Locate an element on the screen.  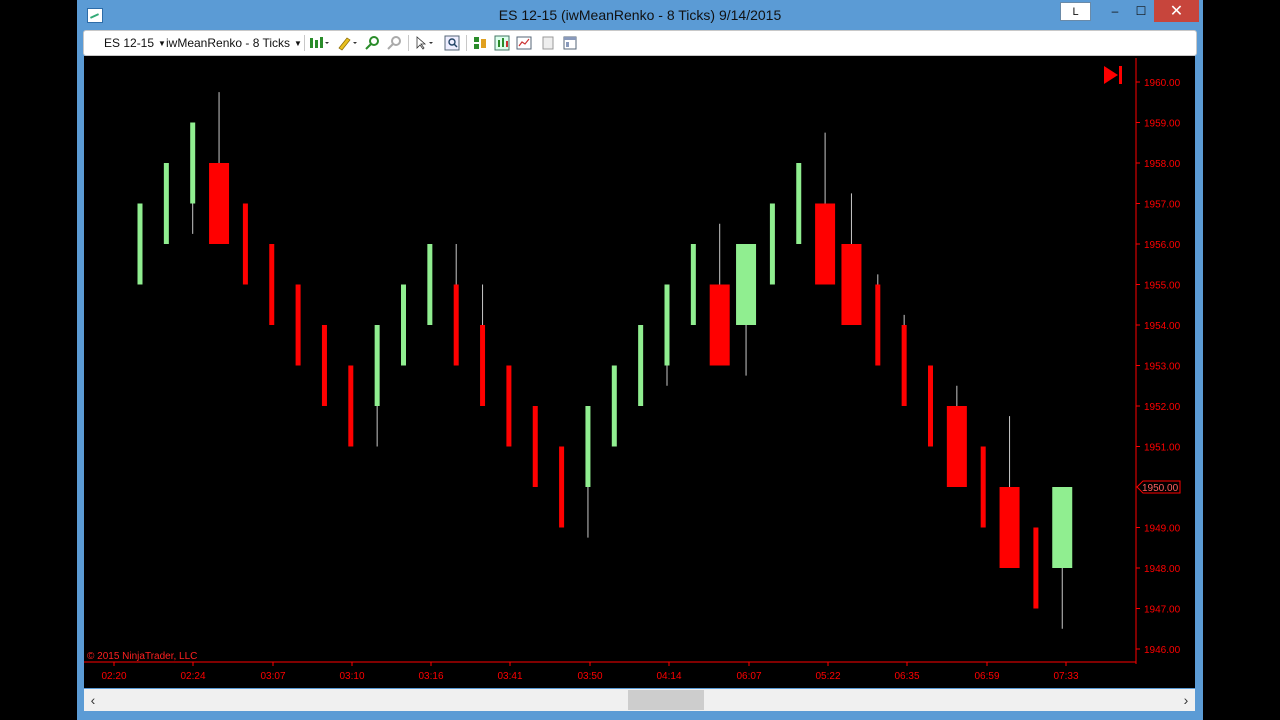
bar-type-selector: iwMeanRenko - 8 Ticks ▼ is located at coordinates (234, 43).